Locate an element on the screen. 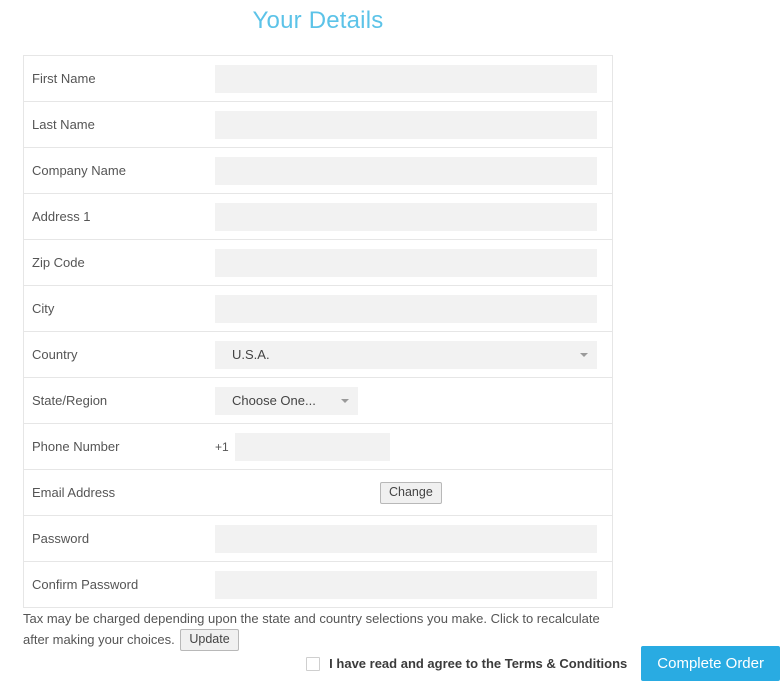  form-row-password: Password is located at coordinates (318, 539).